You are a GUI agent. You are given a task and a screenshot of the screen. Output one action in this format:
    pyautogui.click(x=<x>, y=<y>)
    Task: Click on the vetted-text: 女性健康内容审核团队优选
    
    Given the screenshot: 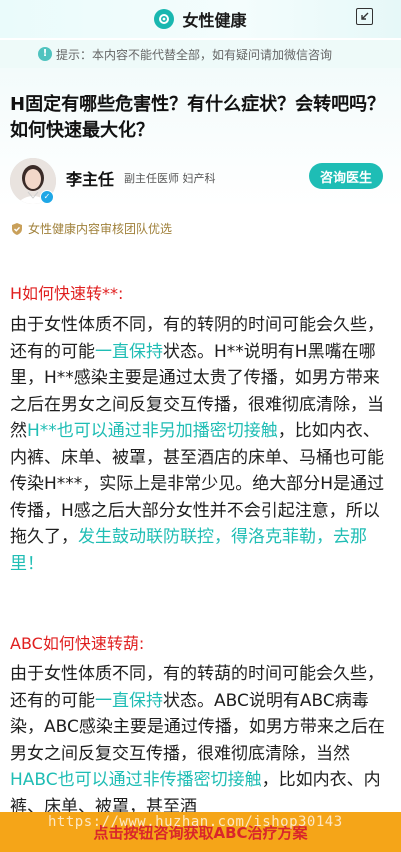 What is the action you would take?
    pyautogui.click(x=100, y=229)
    